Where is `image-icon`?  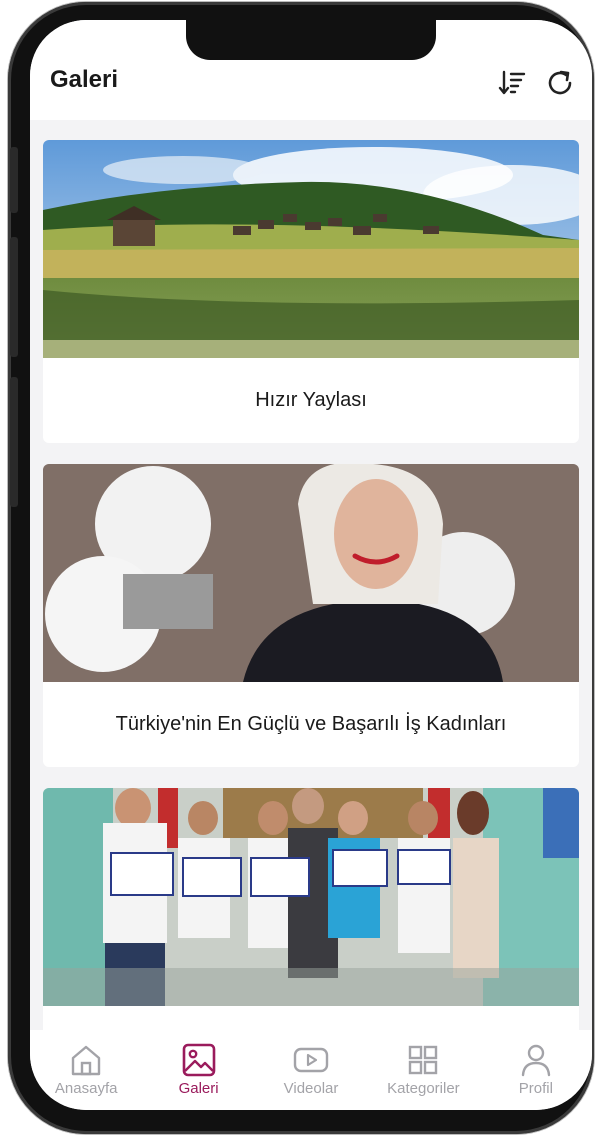
image-icon is located at coordinates (198, 1060).